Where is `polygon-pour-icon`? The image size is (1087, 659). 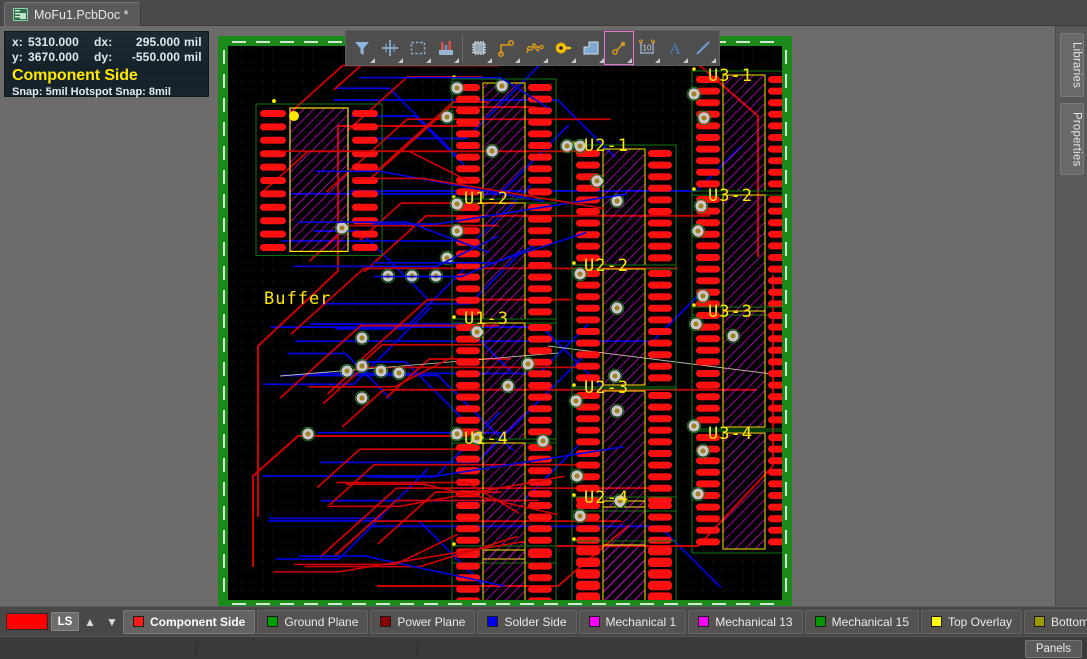 polygon-pour-icon is located at coordinates (591, 48).